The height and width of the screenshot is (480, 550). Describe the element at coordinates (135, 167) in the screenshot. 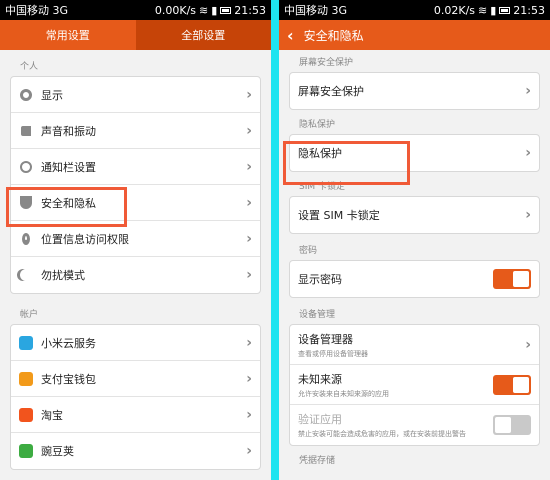

I see `row-notification-settings: 通知栏设置 ›` at that location.